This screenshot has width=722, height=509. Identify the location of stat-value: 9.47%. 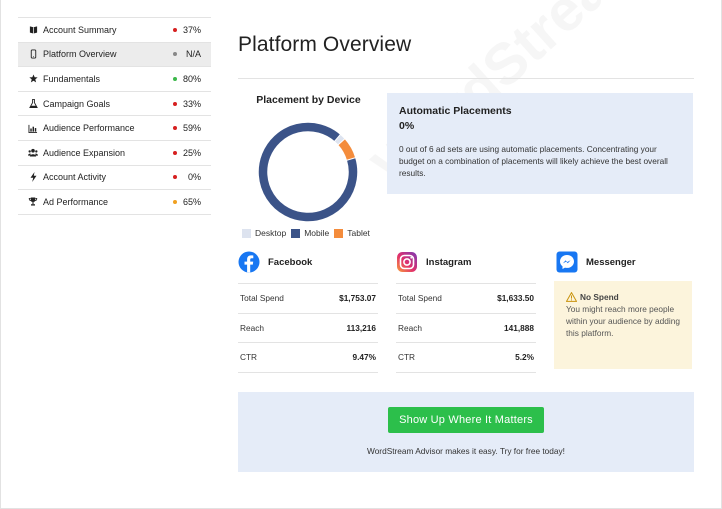
(364, 357).